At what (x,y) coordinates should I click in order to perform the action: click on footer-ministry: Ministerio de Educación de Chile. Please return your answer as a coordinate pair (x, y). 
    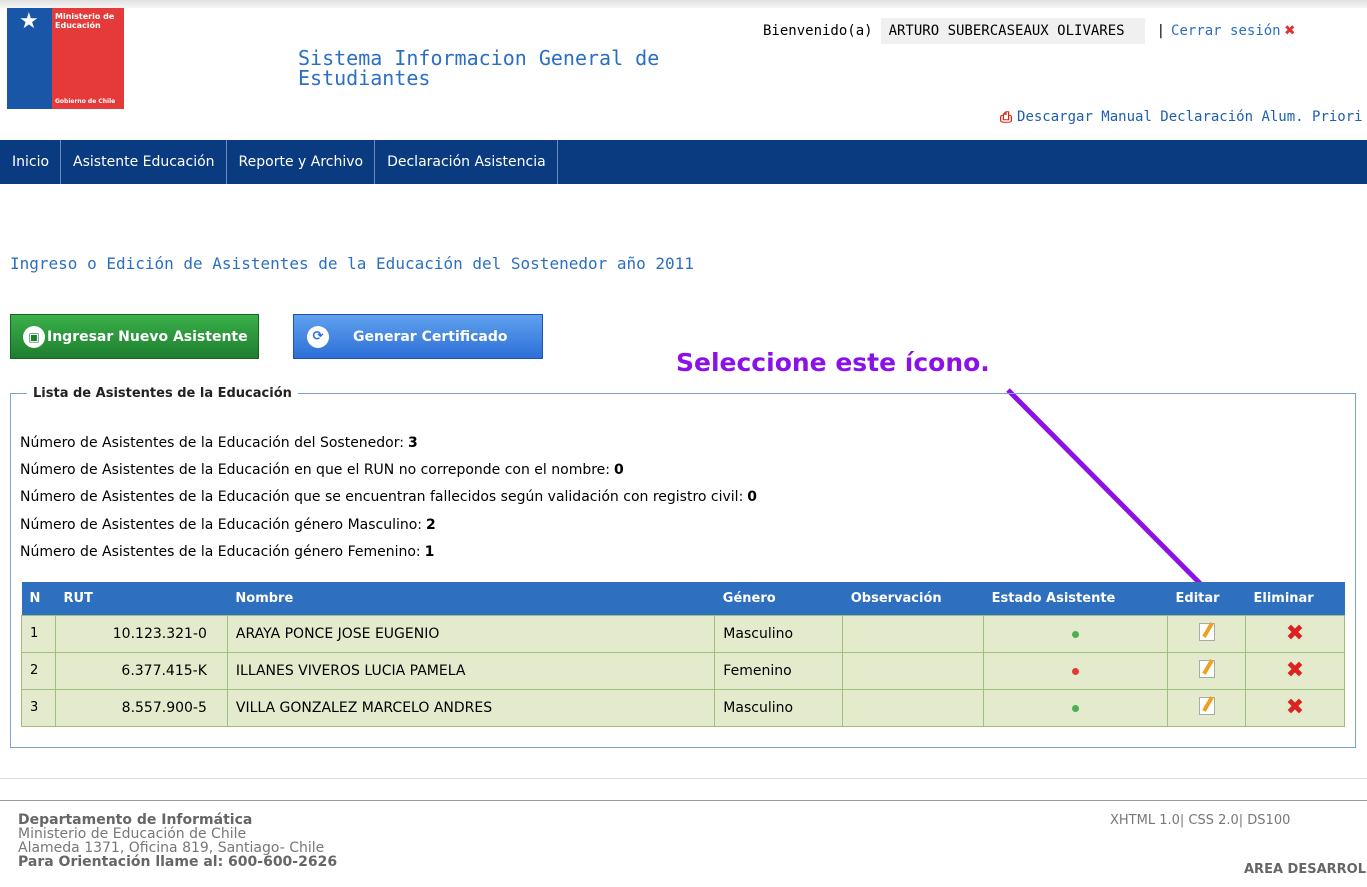
    Looking at the image, I should click on (132, 834).